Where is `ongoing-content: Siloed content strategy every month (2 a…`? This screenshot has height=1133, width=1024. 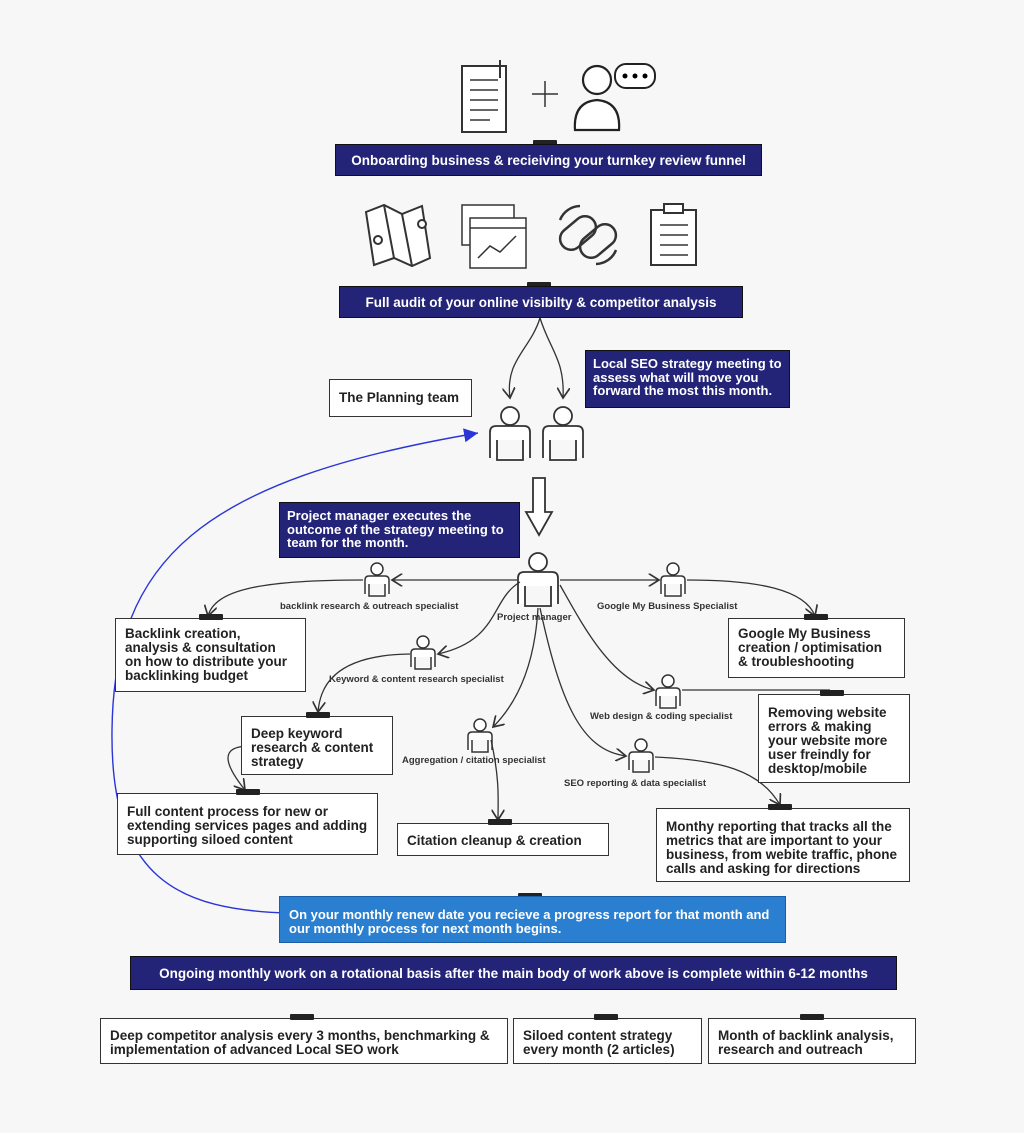 ongoing-content: Siloed content strategy every month (2 a… is located at coordinates (607, 1041).